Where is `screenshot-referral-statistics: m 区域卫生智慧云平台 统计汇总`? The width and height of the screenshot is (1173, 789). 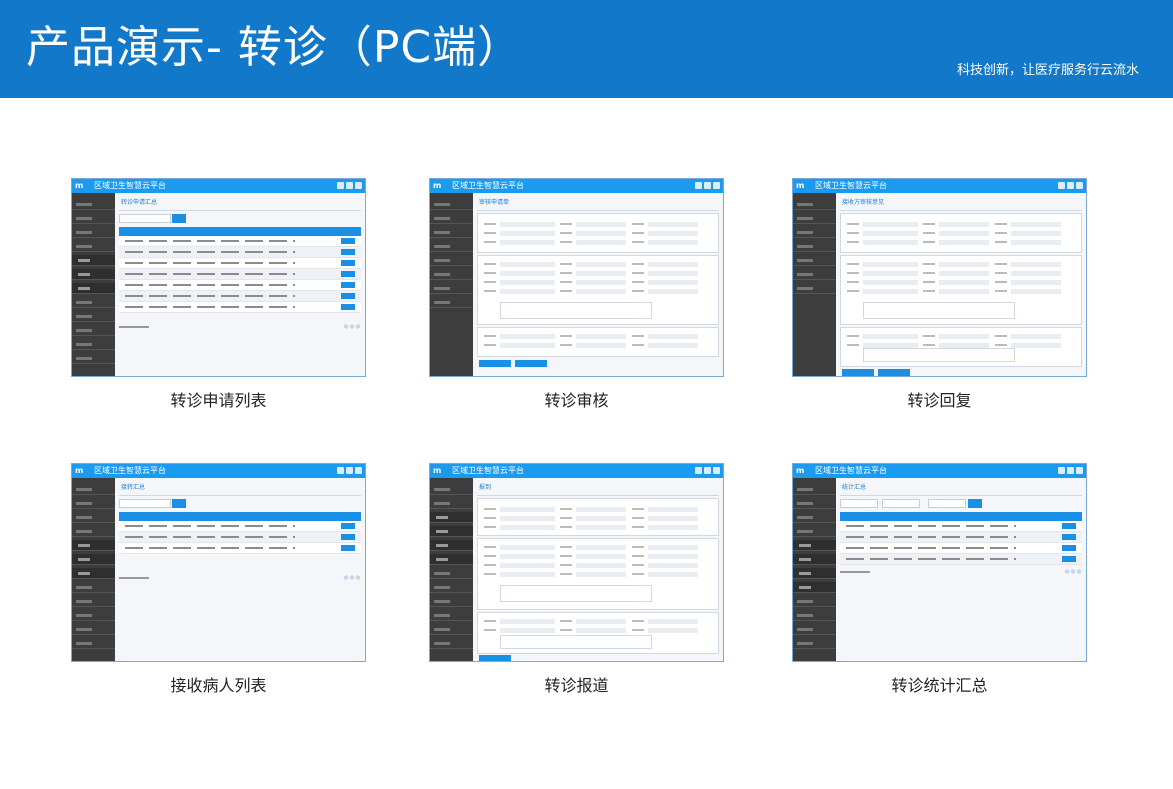 screenshot-referral-statistics: m 区域卫生智慧云平台 统计汇总 is located at coordinates (939, 562).